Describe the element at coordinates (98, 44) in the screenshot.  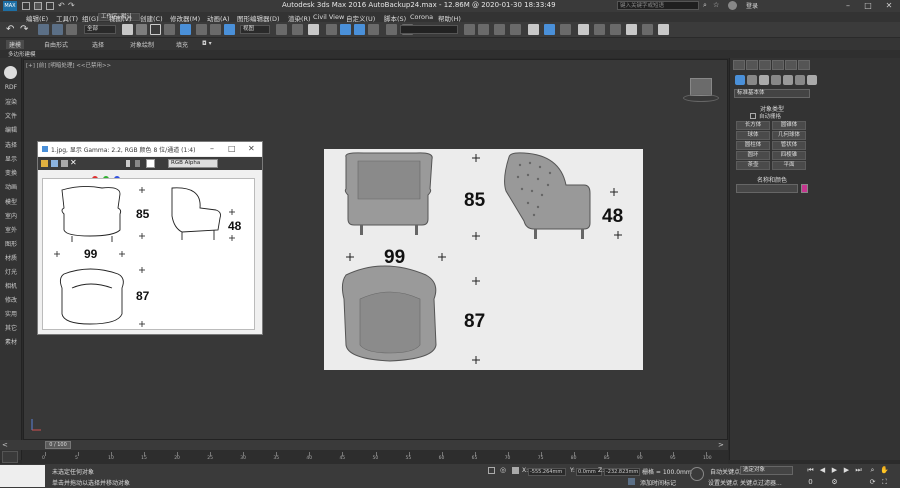
I see `tab-selection: 选择` at that location.